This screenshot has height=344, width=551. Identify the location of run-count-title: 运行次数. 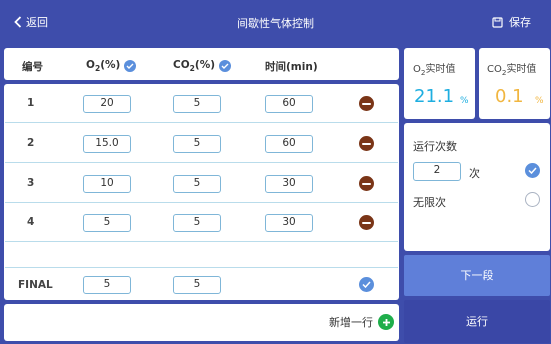
(435, 146).